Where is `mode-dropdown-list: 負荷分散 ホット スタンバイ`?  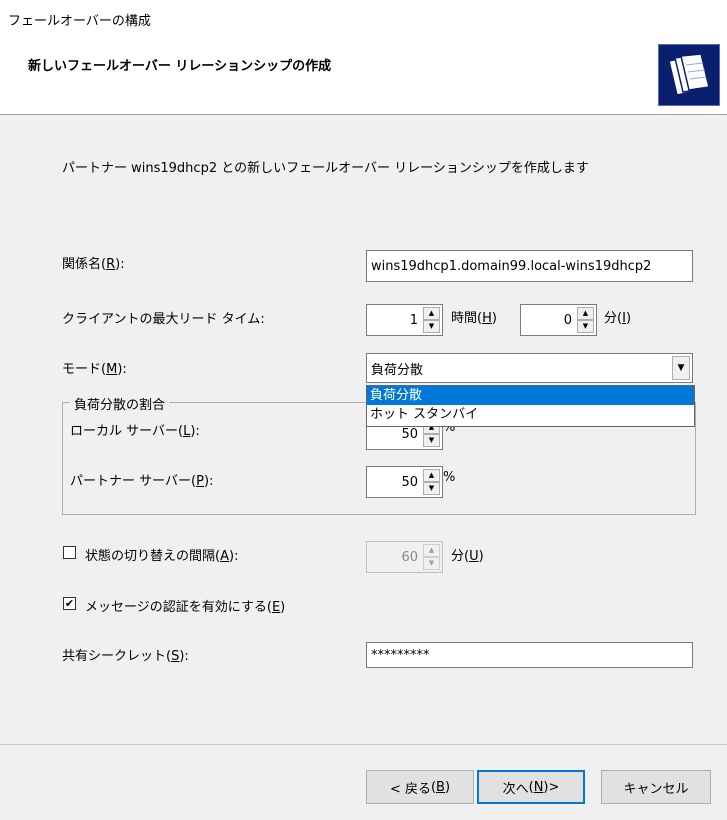 mode-dropdown-list: 負荷分散 ホット スタンバイ is located at coordinates (530, 406).